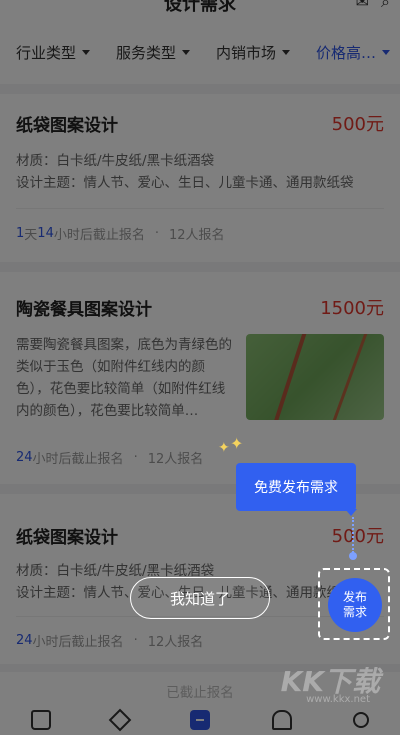 The width and height of the screenshot is (400, 735). What do you see at coordinates (296, 487) in the screenshot?
I see `guide-tooltip: 免费发布需求` at bounding box center [296, 487].